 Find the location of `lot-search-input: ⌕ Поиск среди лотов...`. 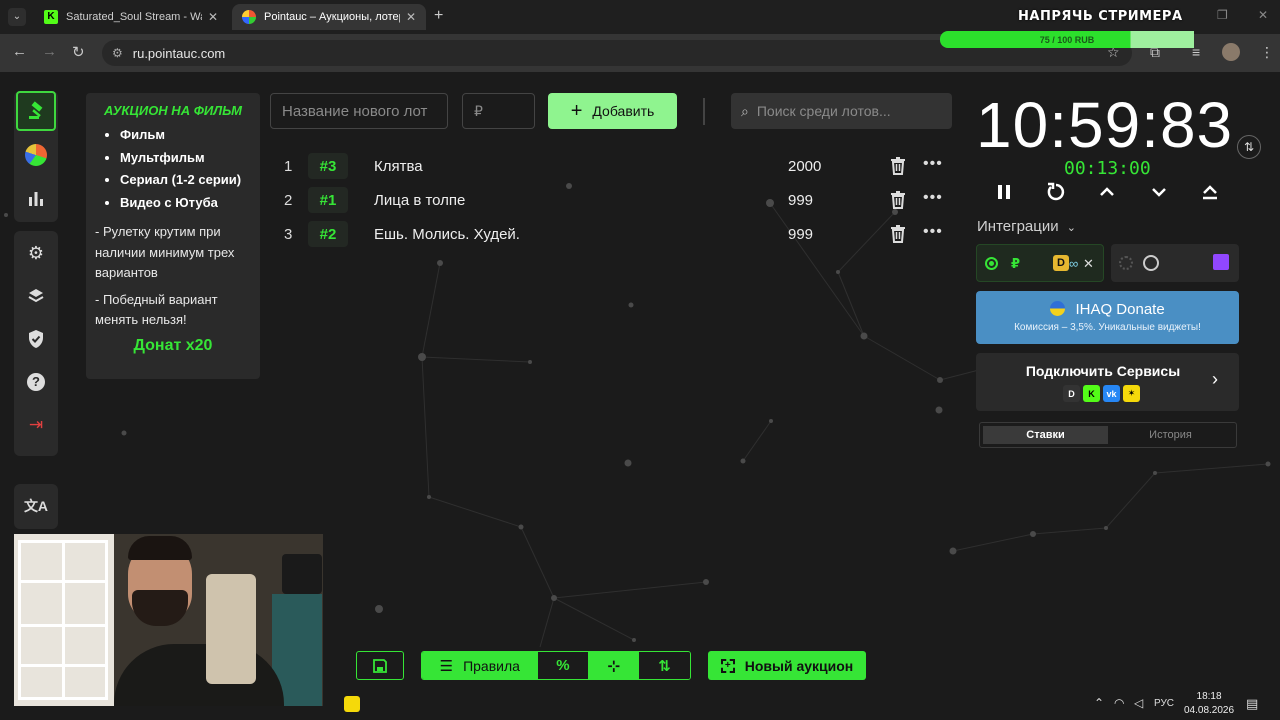

lot-search-input: ⌕ Поиск среди лотов... is located at coordinates (841, 111).